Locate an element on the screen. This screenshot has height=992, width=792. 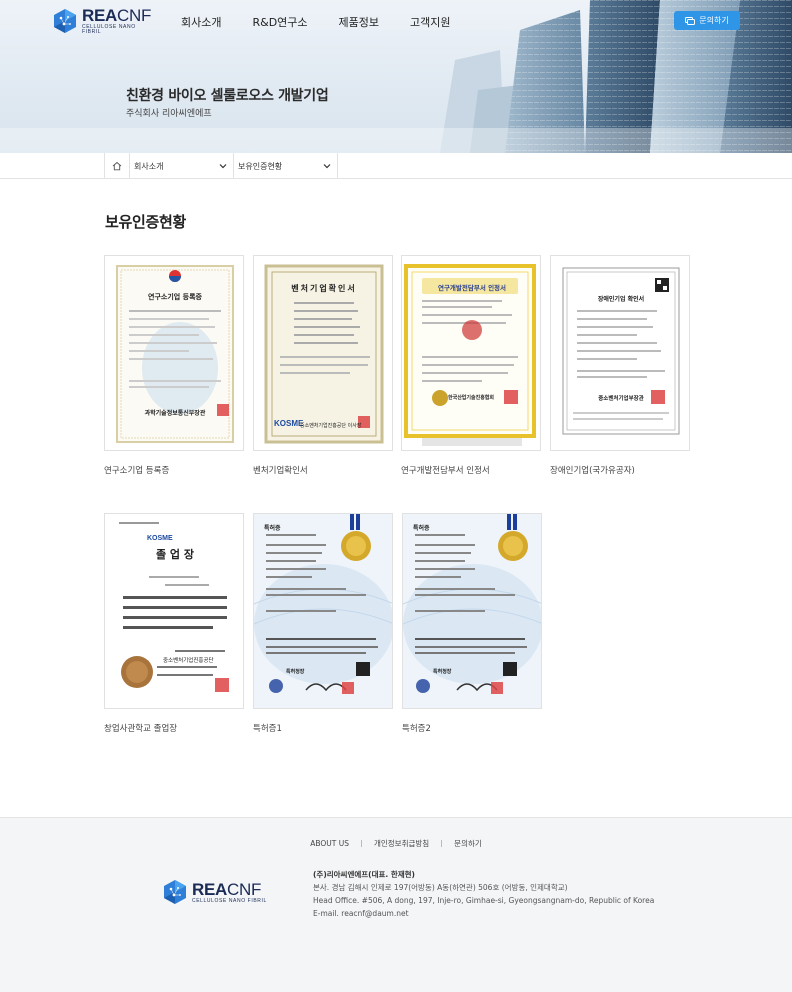
certificate-card: KOSME 벤처기업확인서 중소벤처기업진흥공단 이사장 벤처기업확인서 is located at coordinates (323, 365).